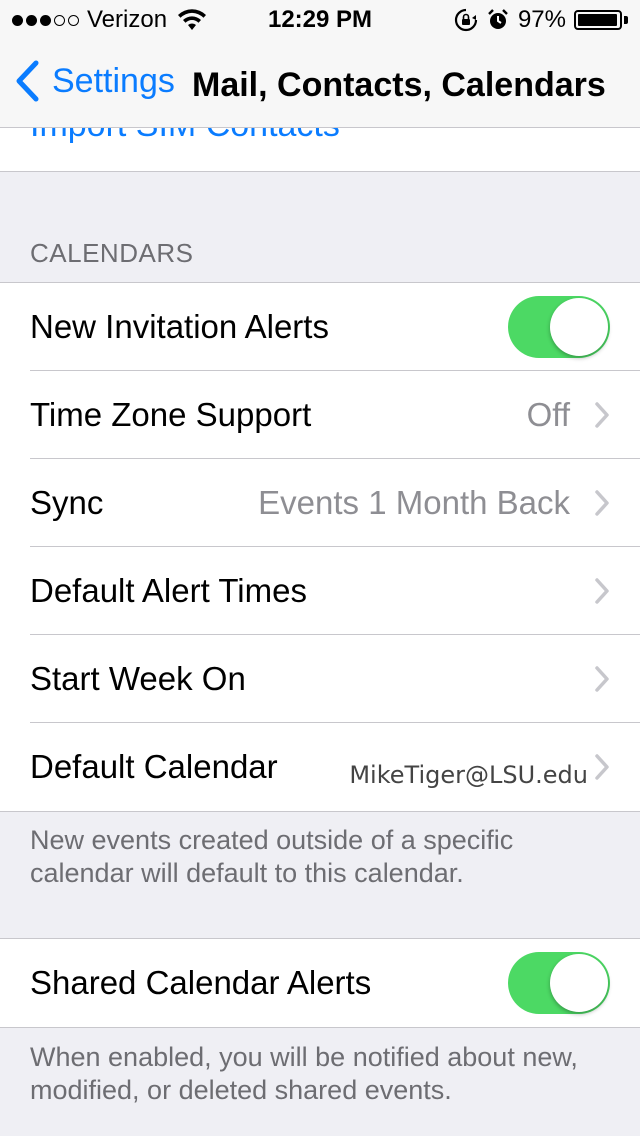  Describe the element at coordinates (179, 326) in the screenshot. I see `row-label: New Invitation Alerts` at that location.